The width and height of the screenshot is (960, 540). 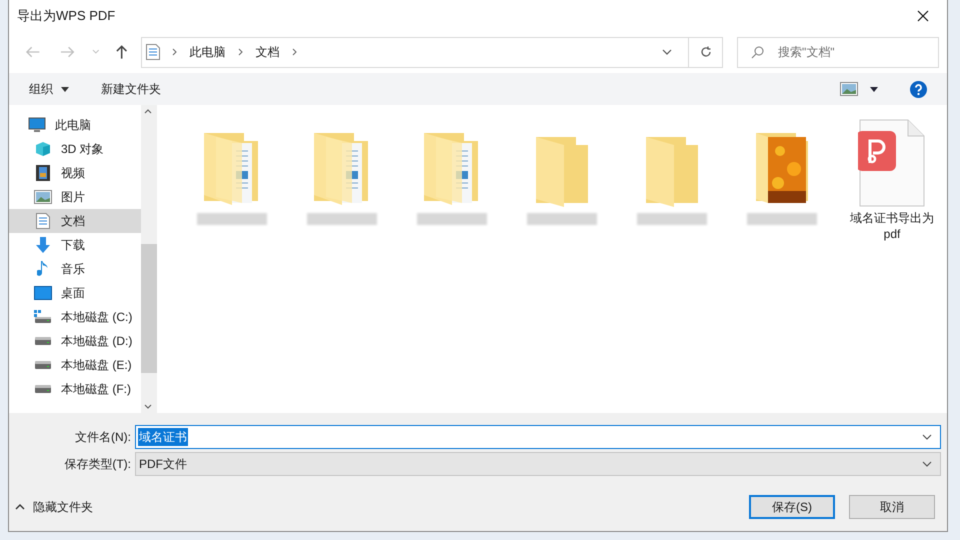 I want to click on system-drive-icon, so click(x=43, y=317).